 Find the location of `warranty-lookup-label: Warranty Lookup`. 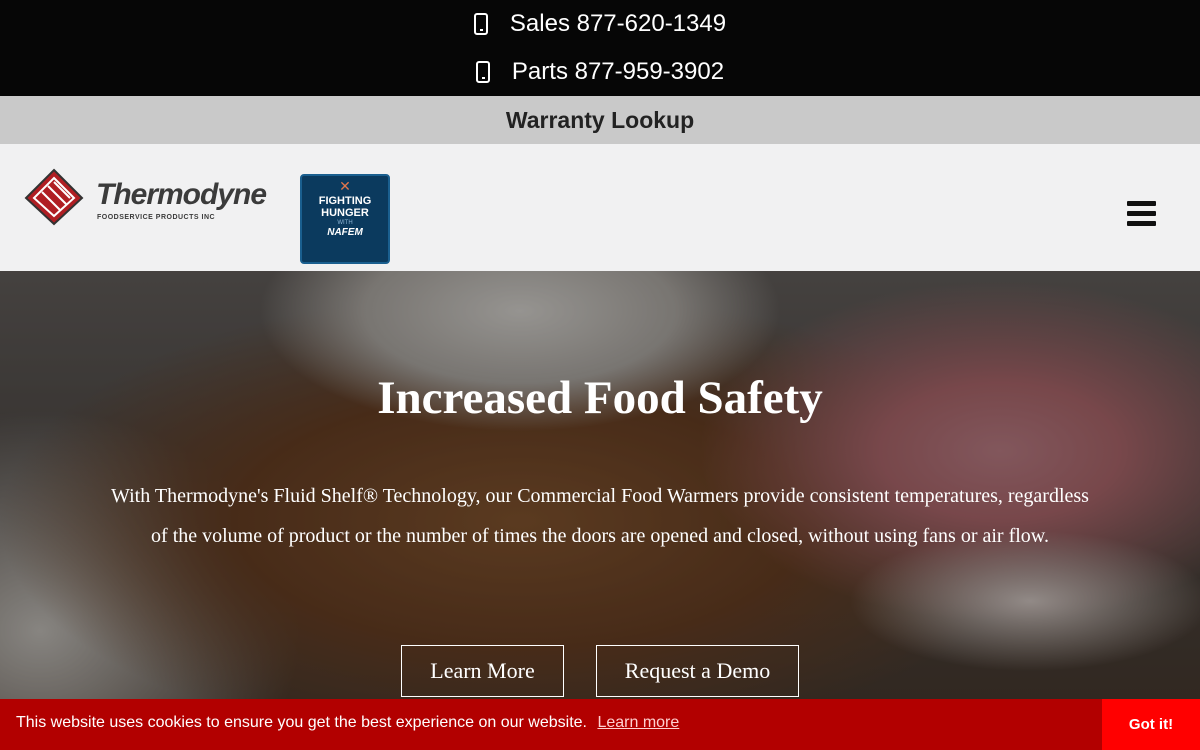

warranty-lookup-label: Warranty Lookup is located at coordinates (600, 119).